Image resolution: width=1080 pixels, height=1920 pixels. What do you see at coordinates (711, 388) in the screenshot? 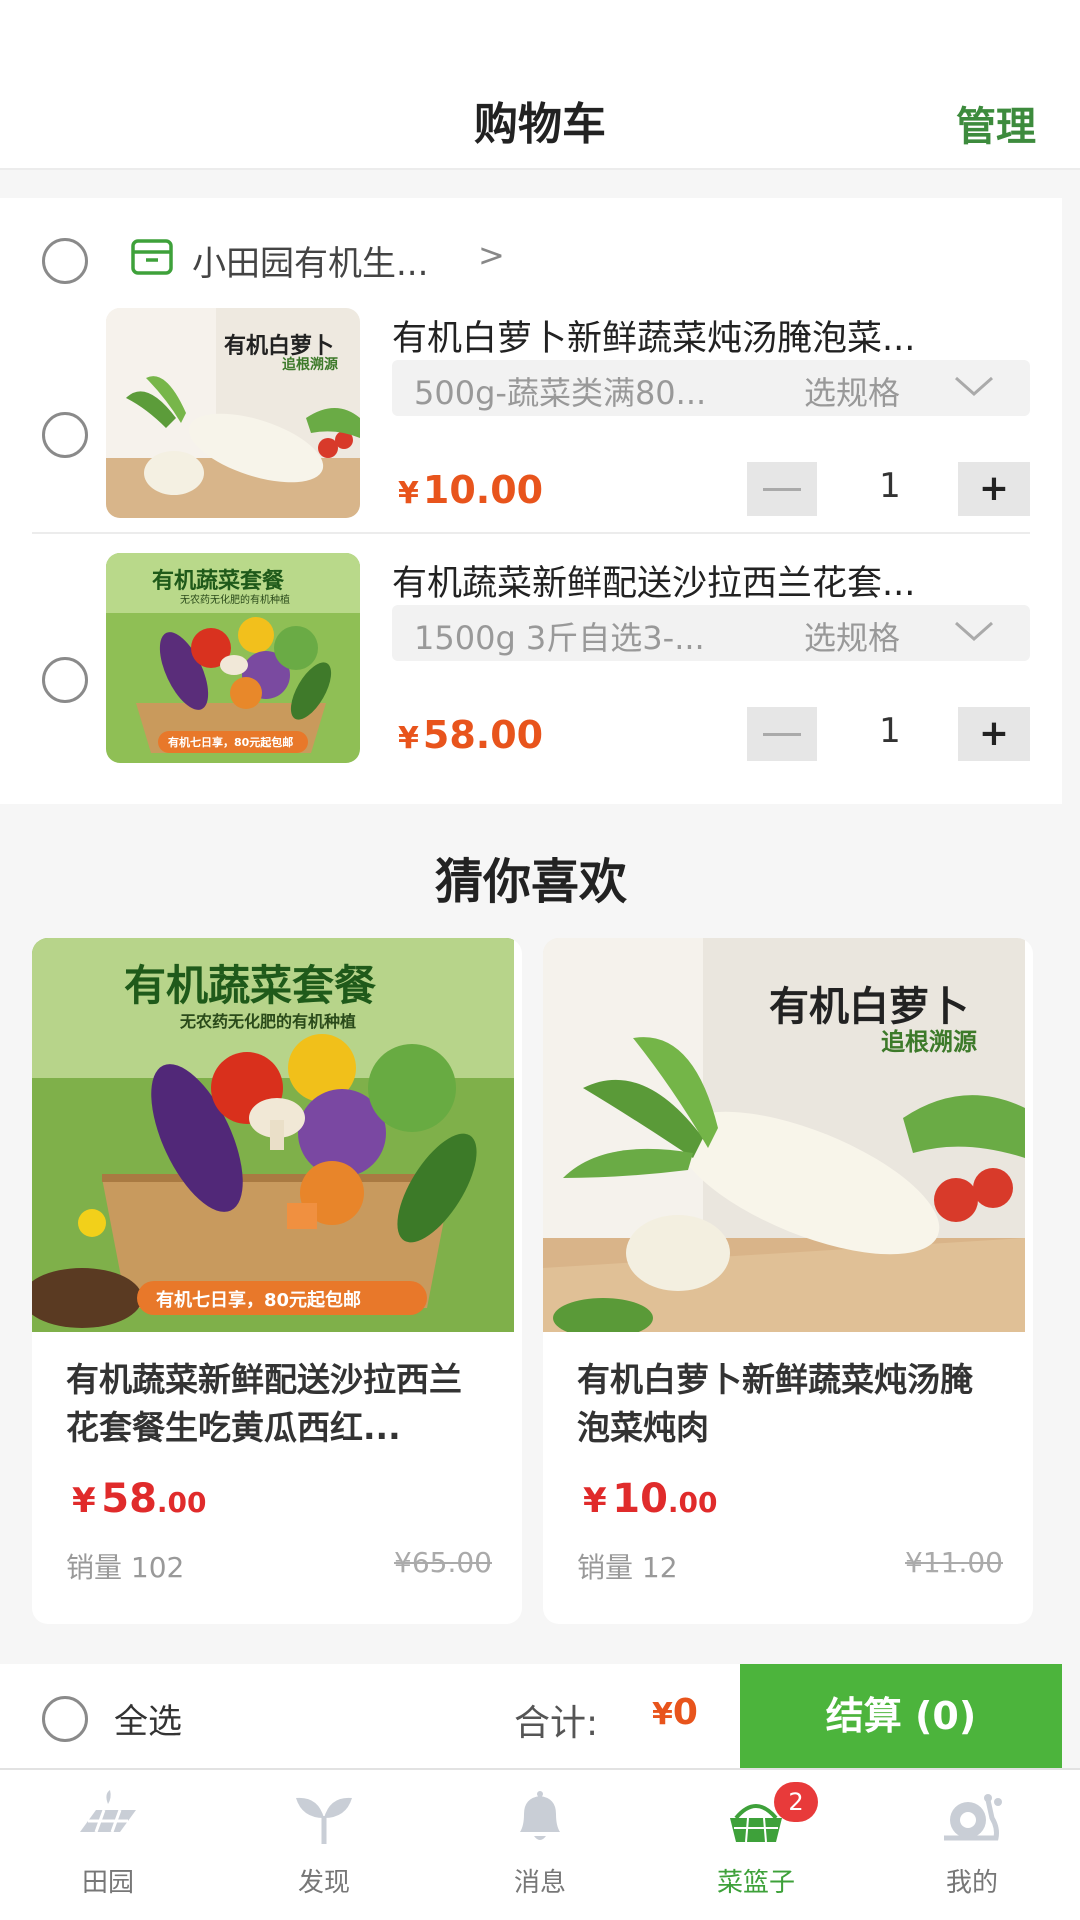
I see `spec-selector: 500g-蔬菜类满80... 选规格` at bounding box center [711, 388].